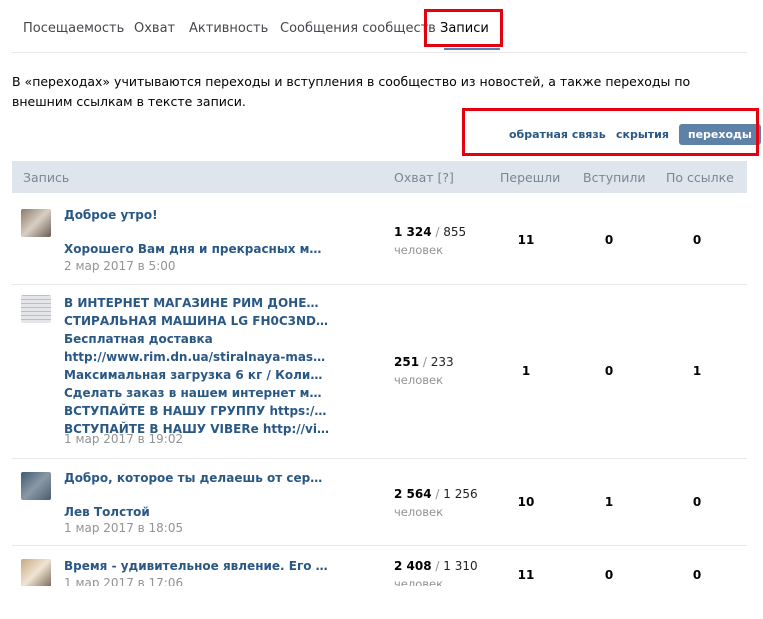 The image size is (763, 619). What do you see at coordinates (119, 266) in the screenshot?
I see `post-date: 2 мар 2017 в 5:00` at bounding box center [119, 266].